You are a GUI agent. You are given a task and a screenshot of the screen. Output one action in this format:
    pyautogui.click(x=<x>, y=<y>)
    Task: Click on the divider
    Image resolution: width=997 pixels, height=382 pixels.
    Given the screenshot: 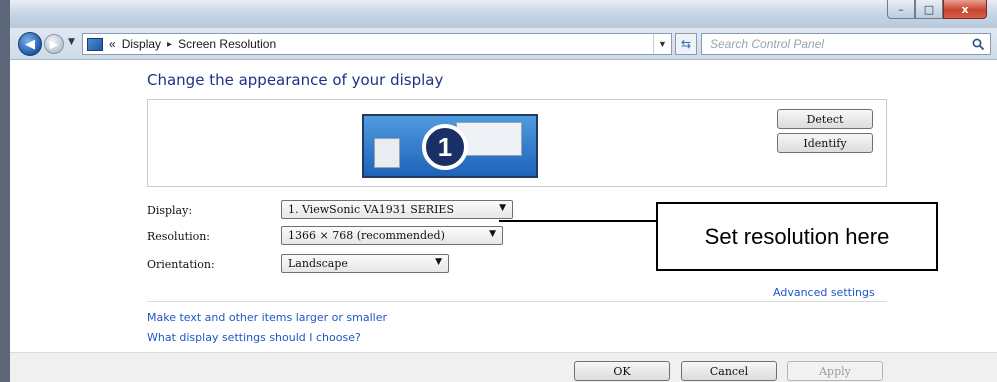 What is the action you would take?
    pyautogui.click(x=517, y=301)
    